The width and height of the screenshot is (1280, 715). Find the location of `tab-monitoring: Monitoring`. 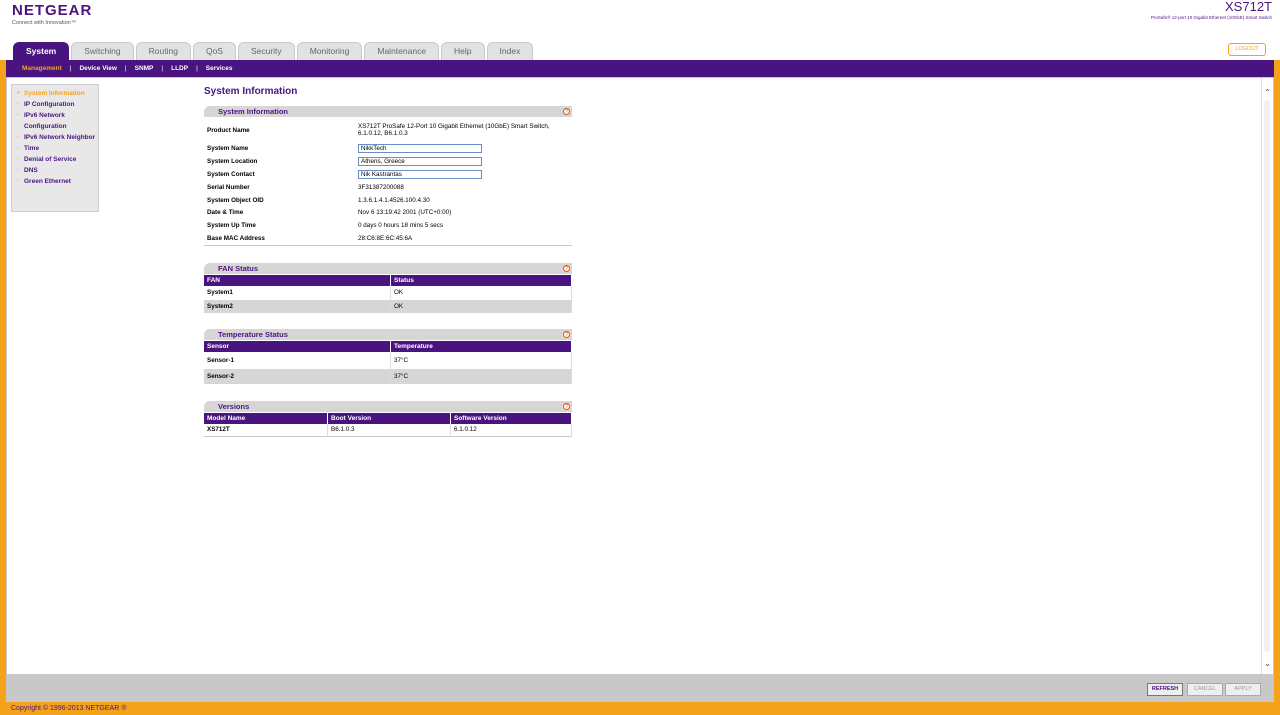

tab-monitoring: Monitoring is located at coordinates (329, 51).